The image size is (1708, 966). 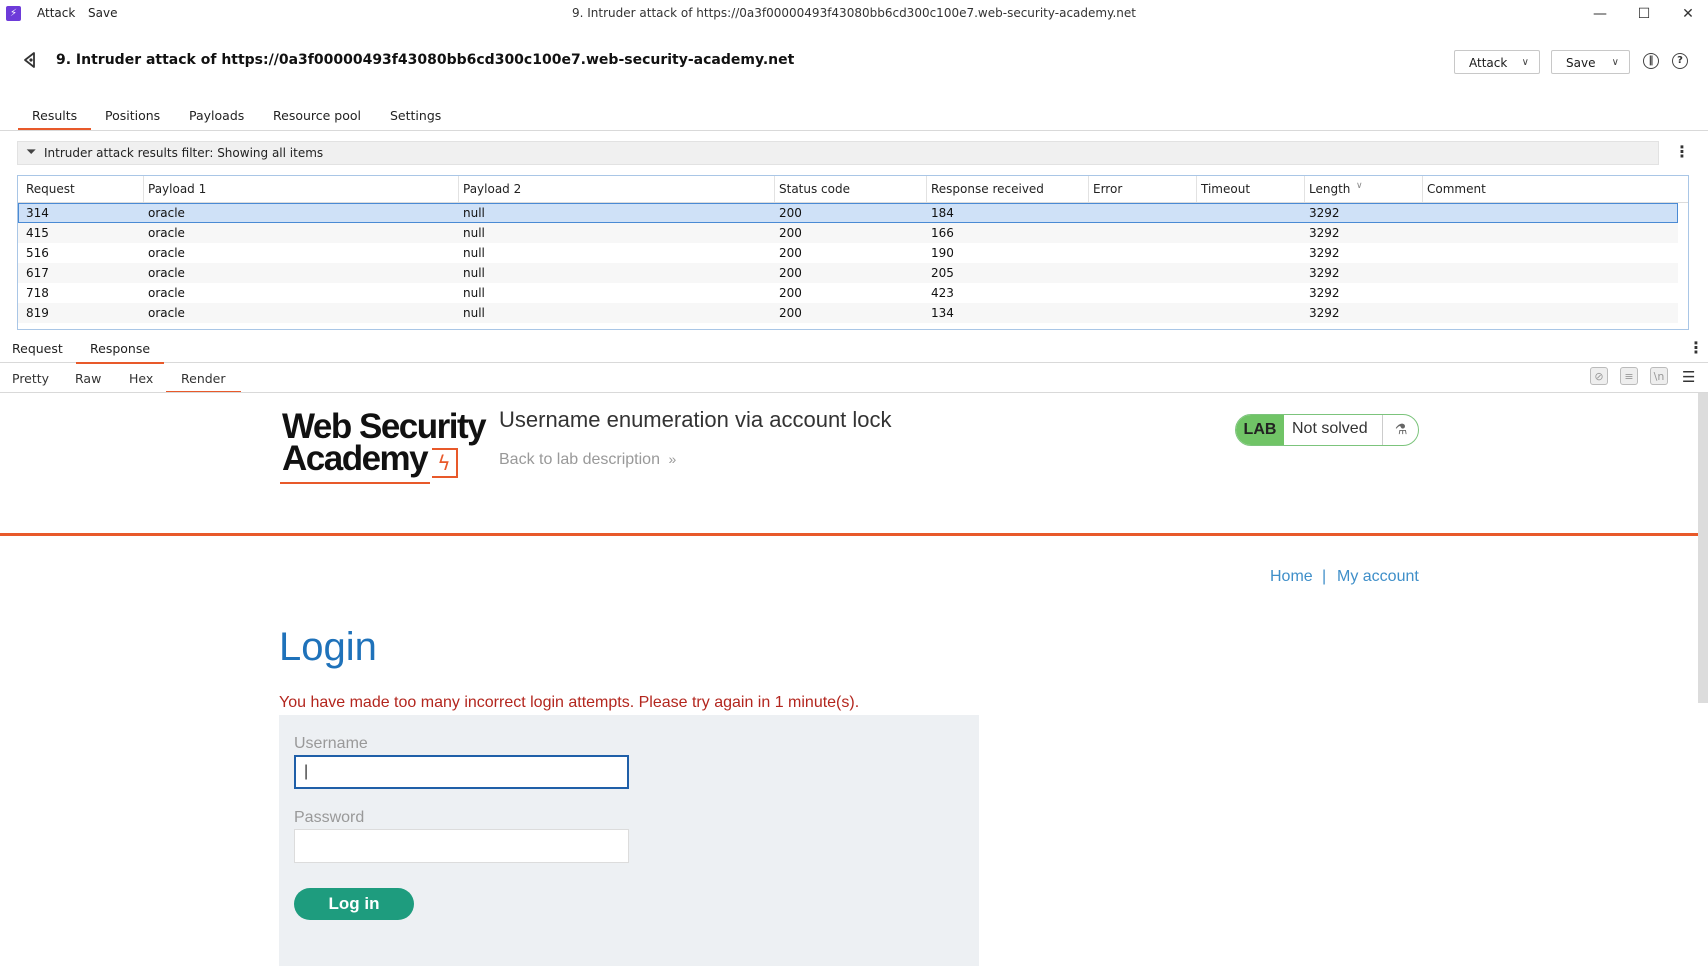 What do you see at coordinates (37, 313) in the screenshot?
I see `table-cell: 819` at bounding box center [37, 313].